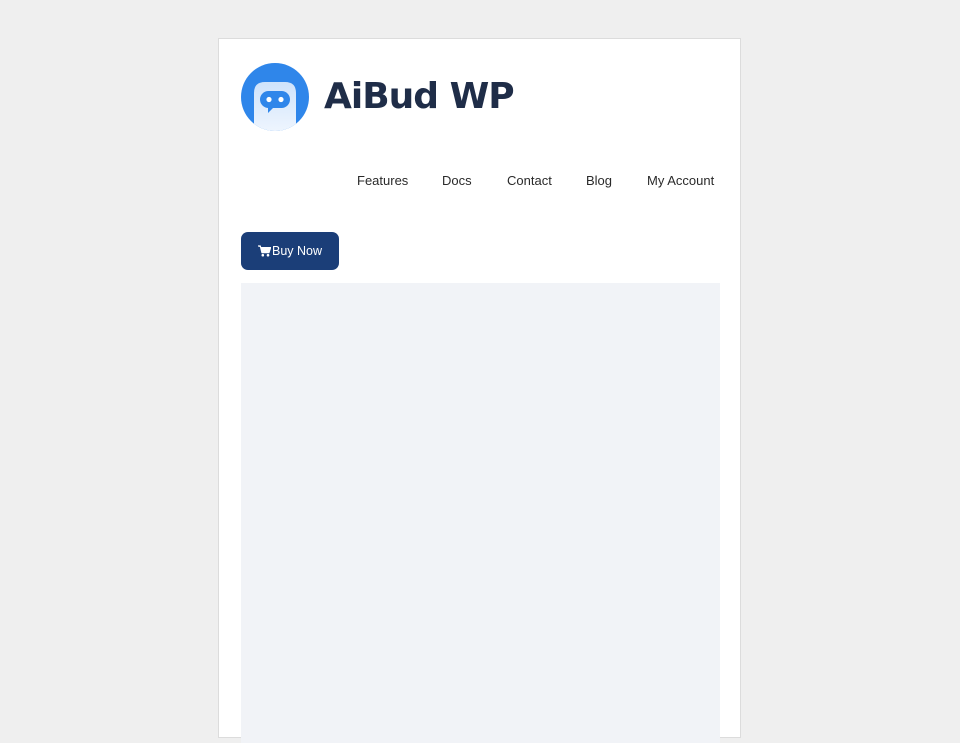 The width and height of the screenshot is (960, 743). What do you see at coordinates (599, 181) in the screenshot?
I see `nav-item-blog: Blog` at bounding box center [599, 181].